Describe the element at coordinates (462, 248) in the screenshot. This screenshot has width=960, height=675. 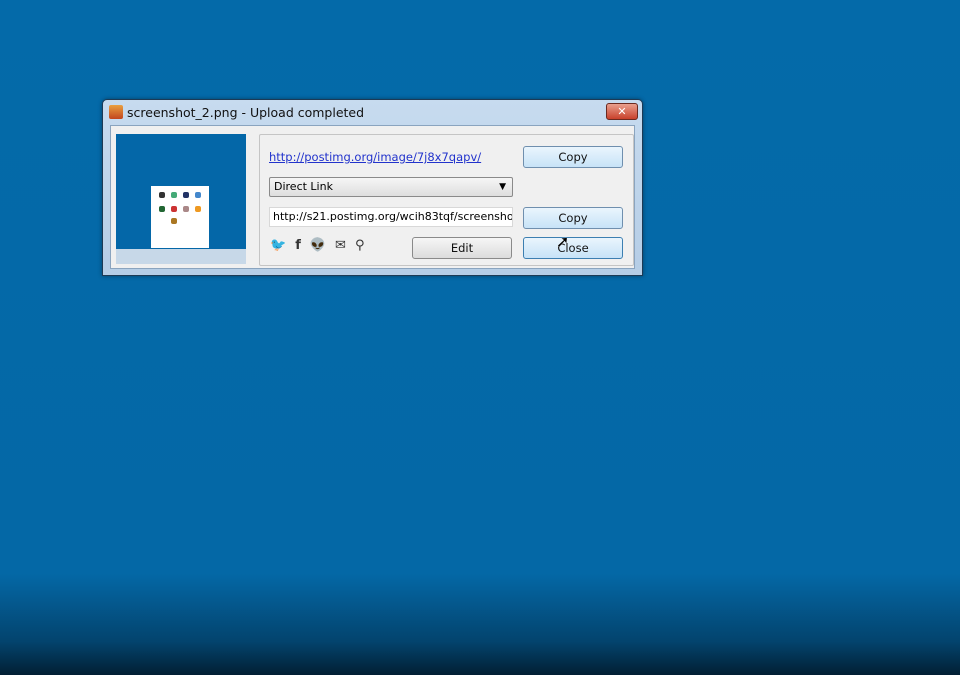
I see `edit-button: Edit` at that location.